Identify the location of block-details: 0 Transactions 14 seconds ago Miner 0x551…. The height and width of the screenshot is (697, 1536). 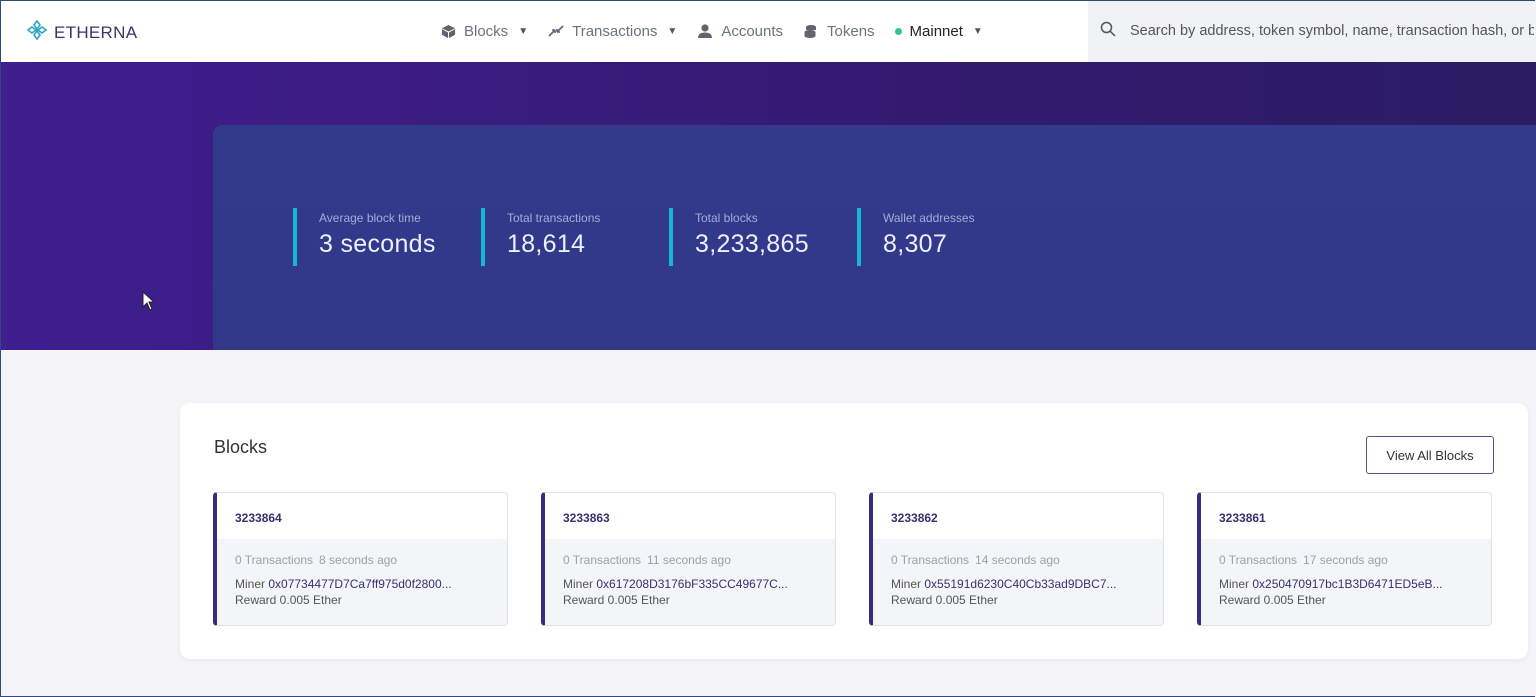
(1018, 582).